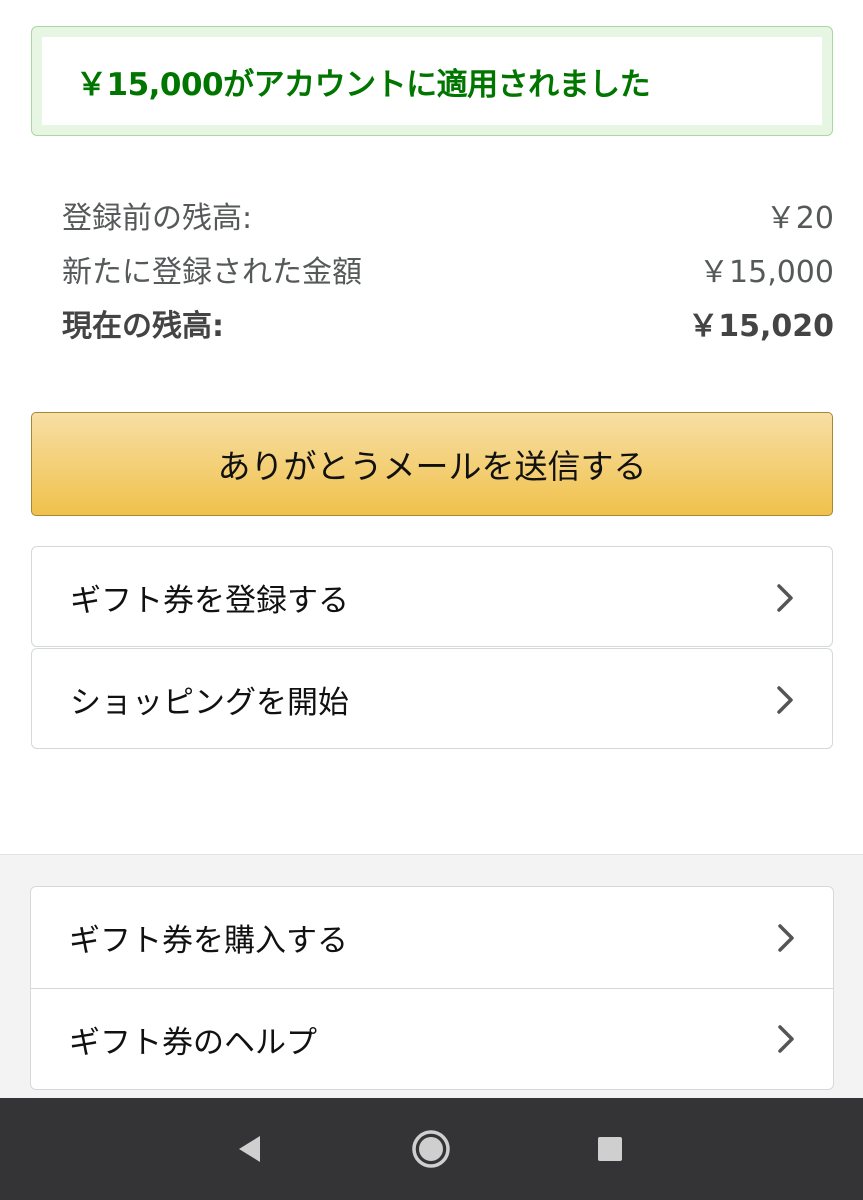 This screenshot has width=863, height=1200. What do you see at coordinates (363, 84) in the screenshot?
I see `success-message: ￥15,000がアカウントに適用されました` at bounding box center [363, 84].